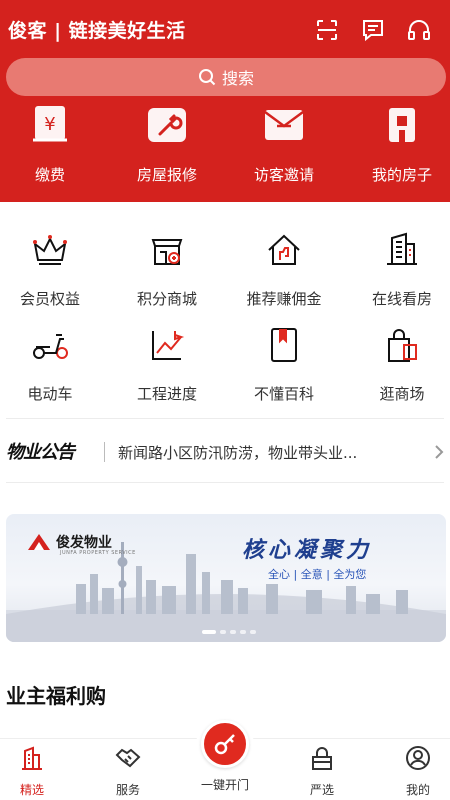 This screenshot has height=800, width=450. What do you see at coordinates (49, 299) in the screenshot?
I see `service-label: 会员权益` at bounding box center [49, 299].